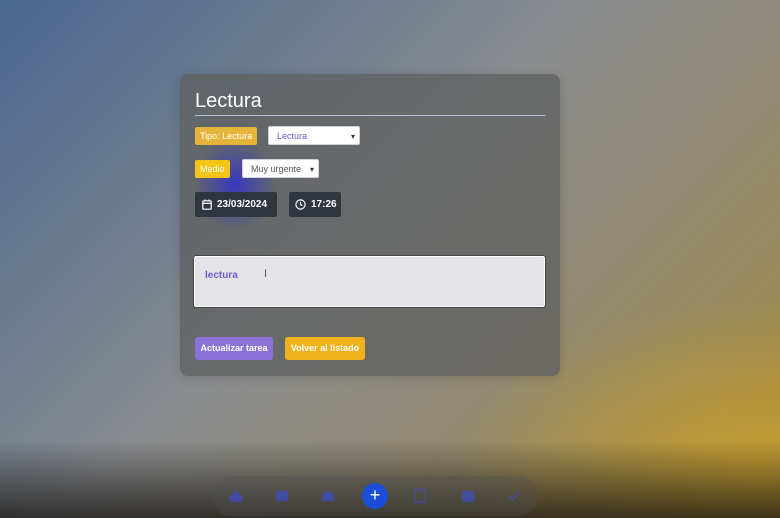 This screenshot has width=780, height=518. What do you see at coordinates (328, 496) in the screenshot?
I see `briefcase-icon` at bounding box center [328, 496].